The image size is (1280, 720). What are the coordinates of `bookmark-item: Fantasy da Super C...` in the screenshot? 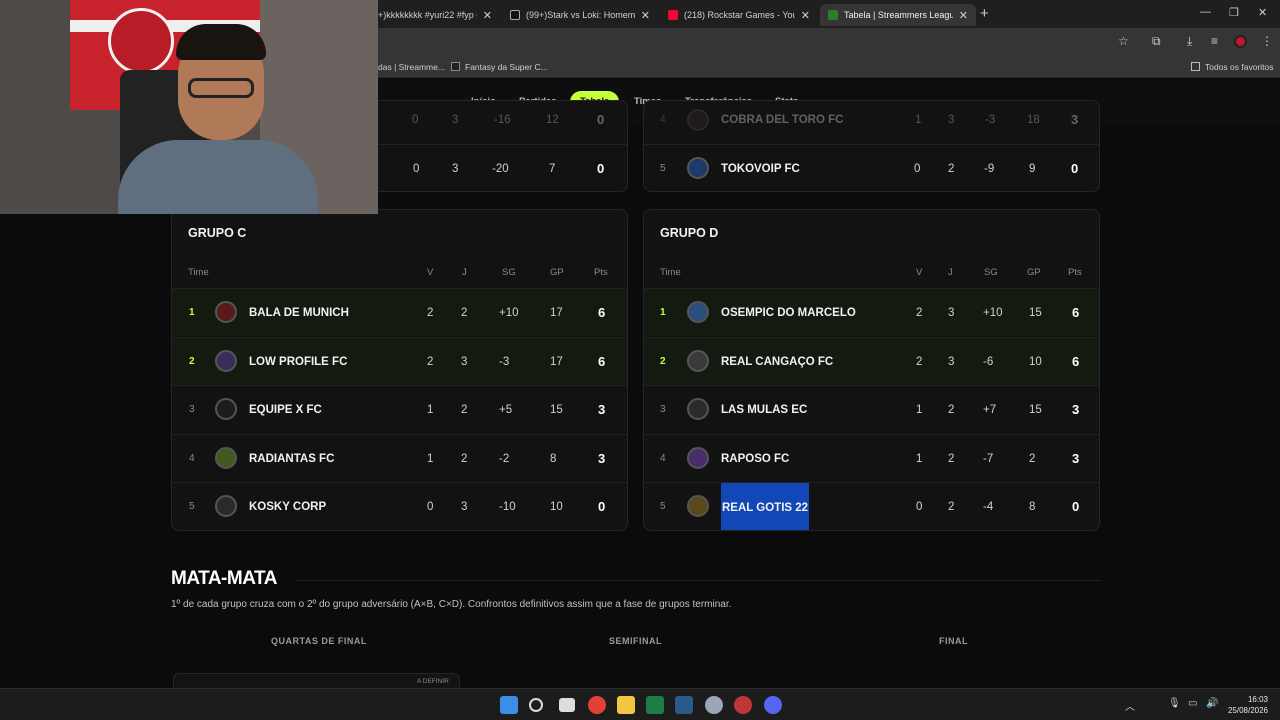 It's located at (499, 67).